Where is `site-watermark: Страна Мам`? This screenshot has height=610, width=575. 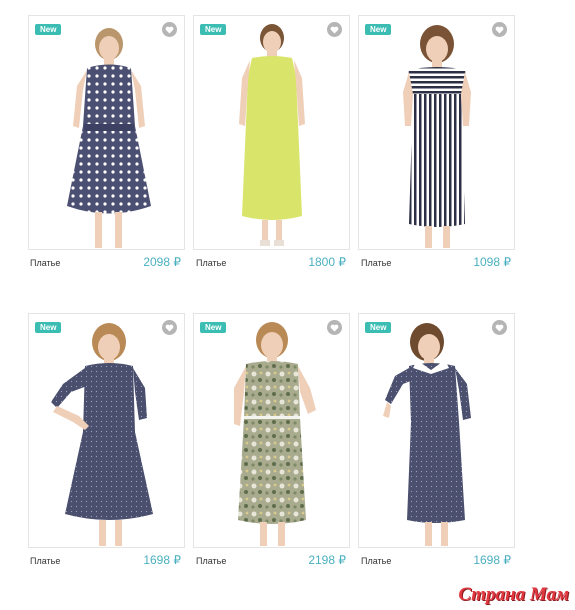
site-watermark: Страна Мам is located at coordinates (513, 594).